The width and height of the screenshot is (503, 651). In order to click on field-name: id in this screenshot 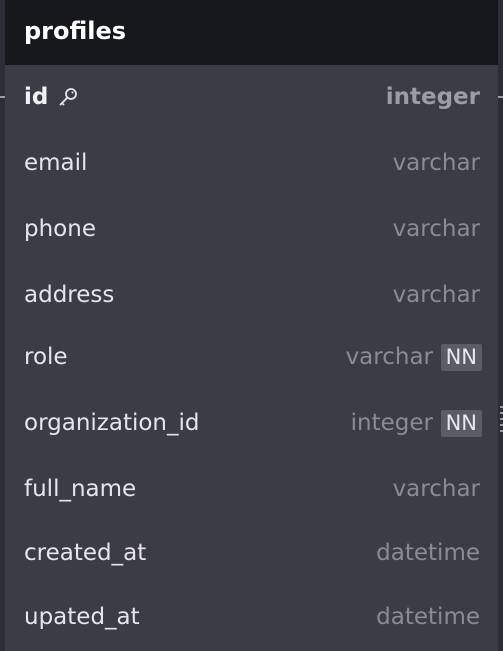, I will do `click(36, 97)`.